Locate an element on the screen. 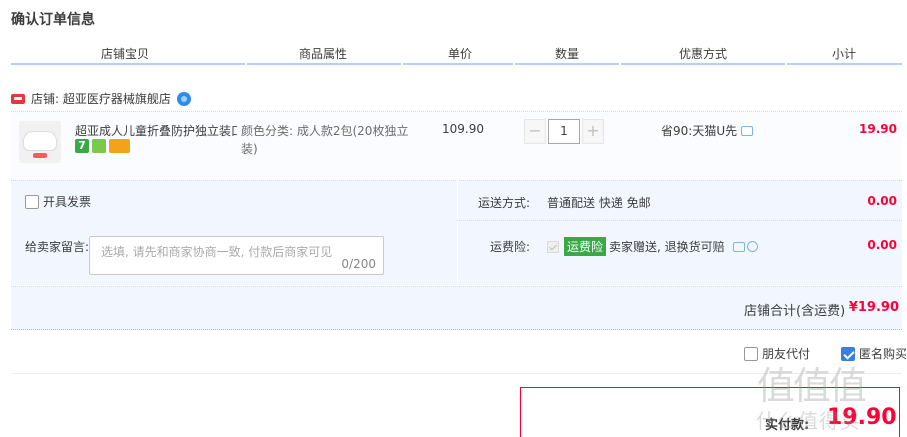 The image size is (907, 437). quality-guarantee-icon is located at coordinates (99, 146).